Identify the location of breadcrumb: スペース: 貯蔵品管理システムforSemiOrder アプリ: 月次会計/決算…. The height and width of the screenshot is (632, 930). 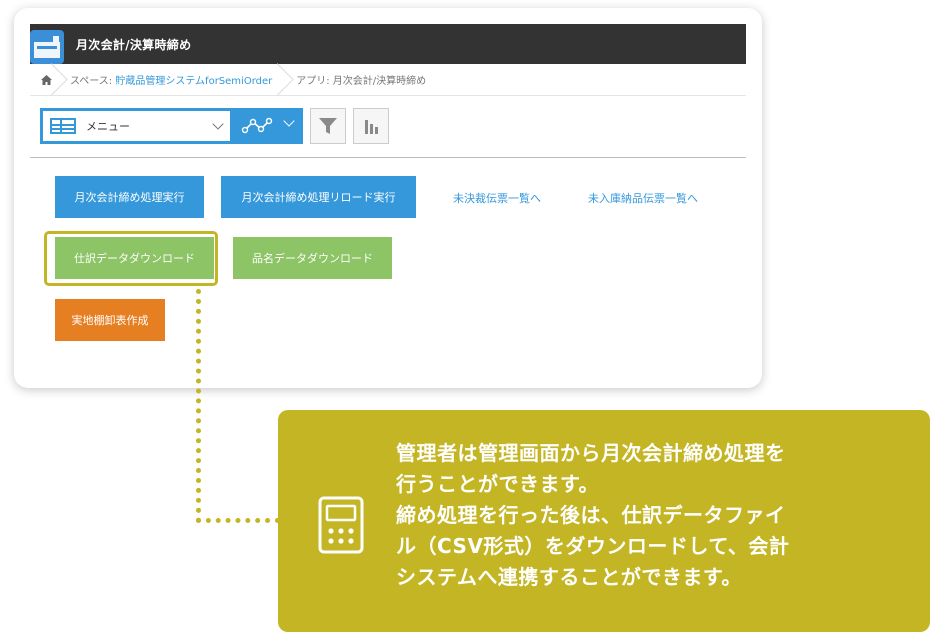
(388, 80).